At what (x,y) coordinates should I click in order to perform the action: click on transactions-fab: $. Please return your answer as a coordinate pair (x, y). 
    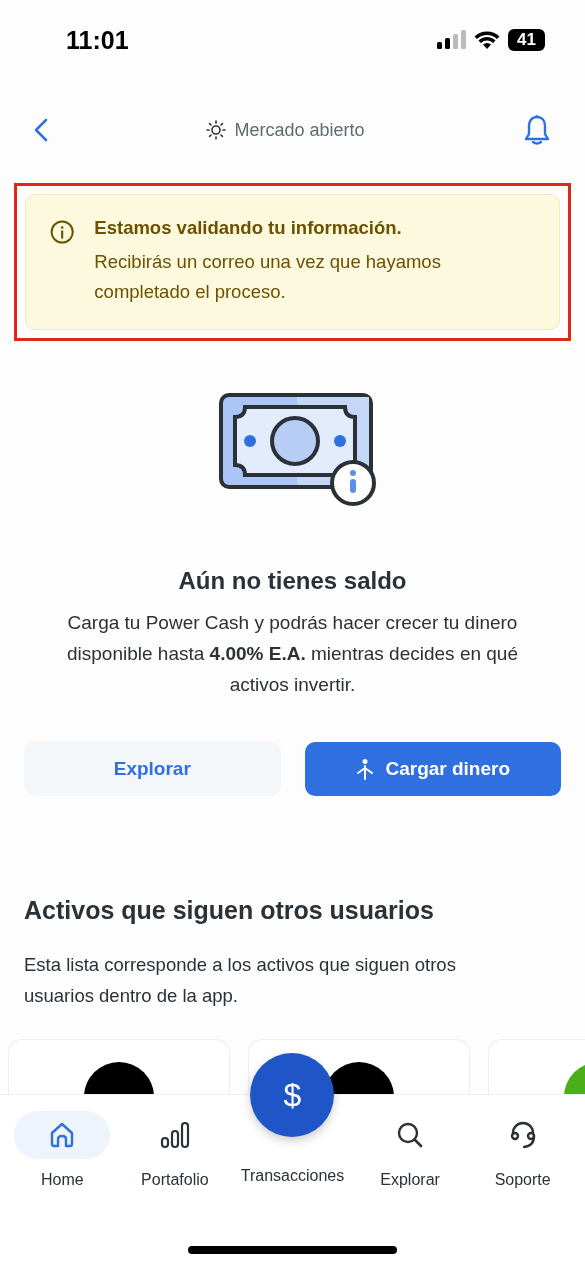
    Looking at the image, I should click on (292, 1095).